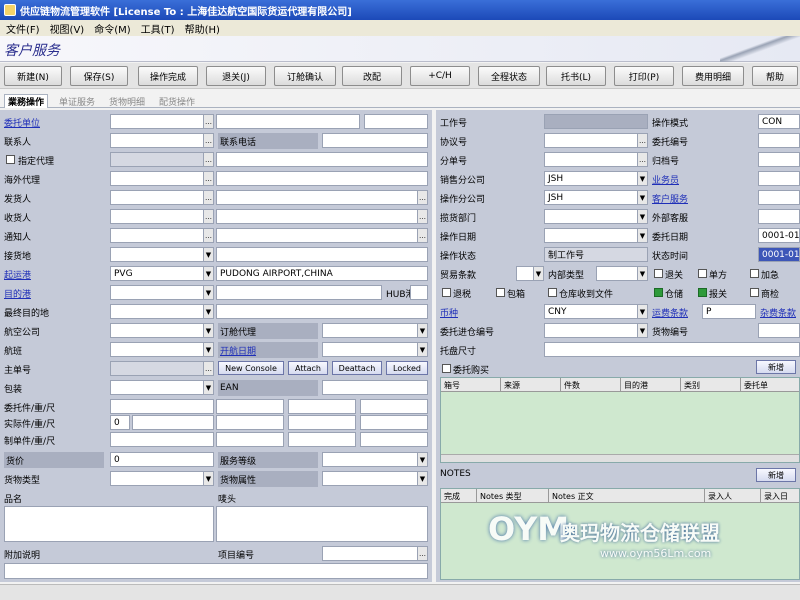  Describe the element at coordinates (158, 28) in the screenshot. I see `menu-tools: 工具(T)` at that location.